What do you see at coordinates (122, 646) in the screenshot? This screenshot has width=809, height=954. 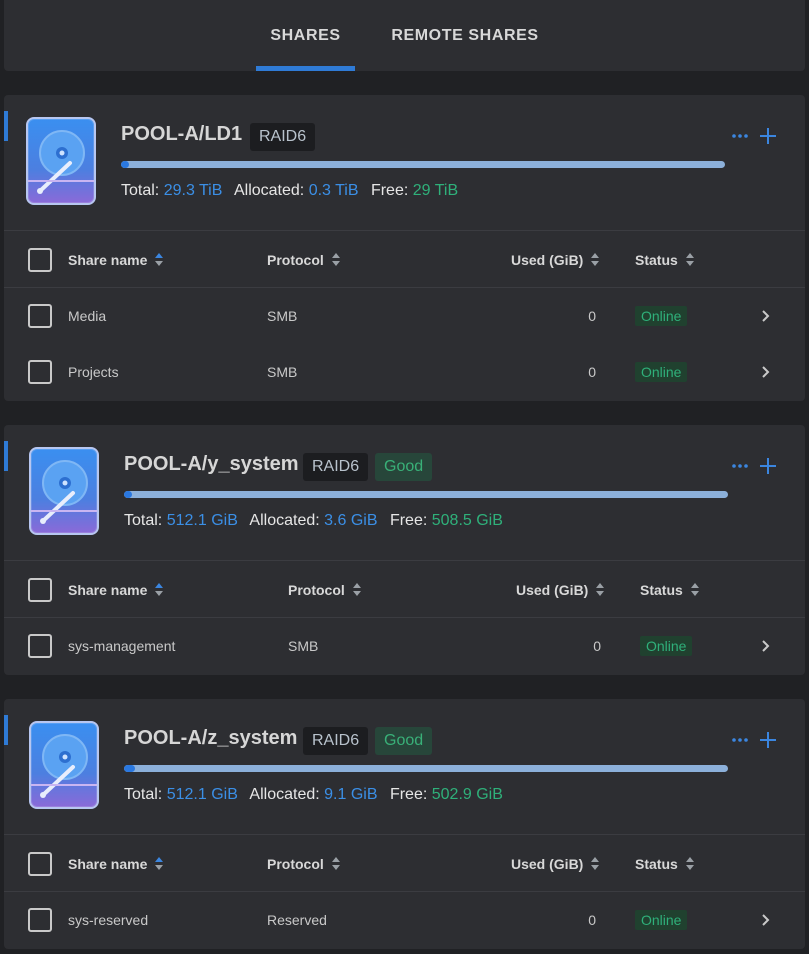 I see `share-name-cell: sys-management` at bounding box center [122, 646].